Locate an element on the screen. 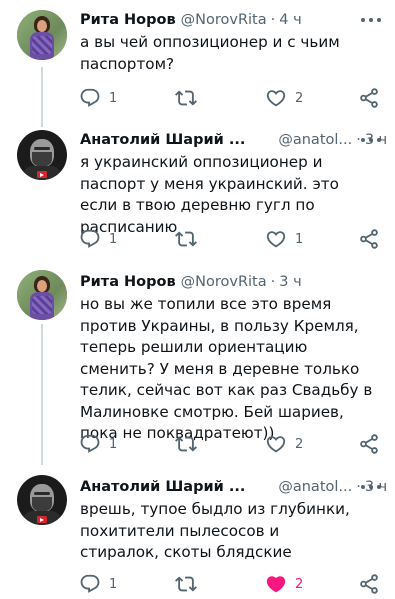 The height and width of the screenshot is (599, 395). tweet-header: Рита Норов @NorovRita · 3 ч is located at coordinates (191, 282).